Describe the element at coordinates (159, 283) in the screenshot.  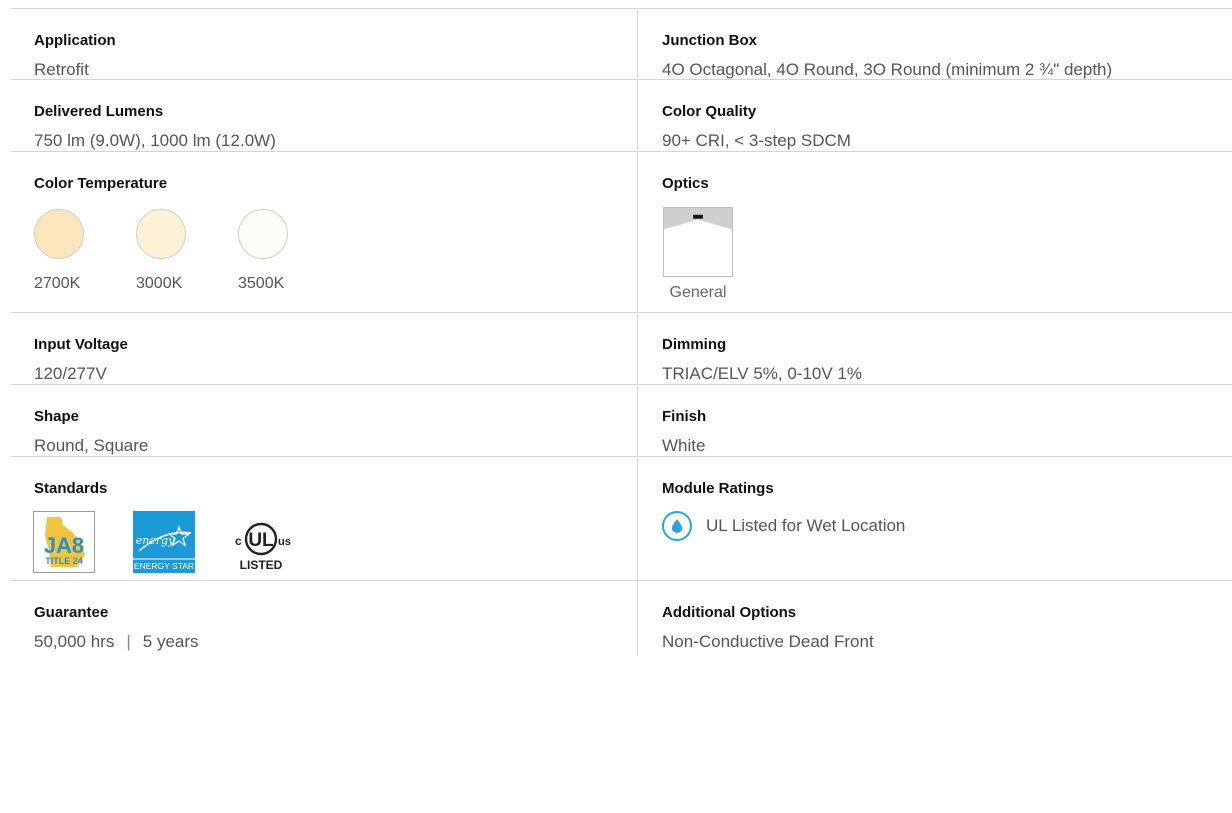
I see `swatch-label: 3000K` at that location.